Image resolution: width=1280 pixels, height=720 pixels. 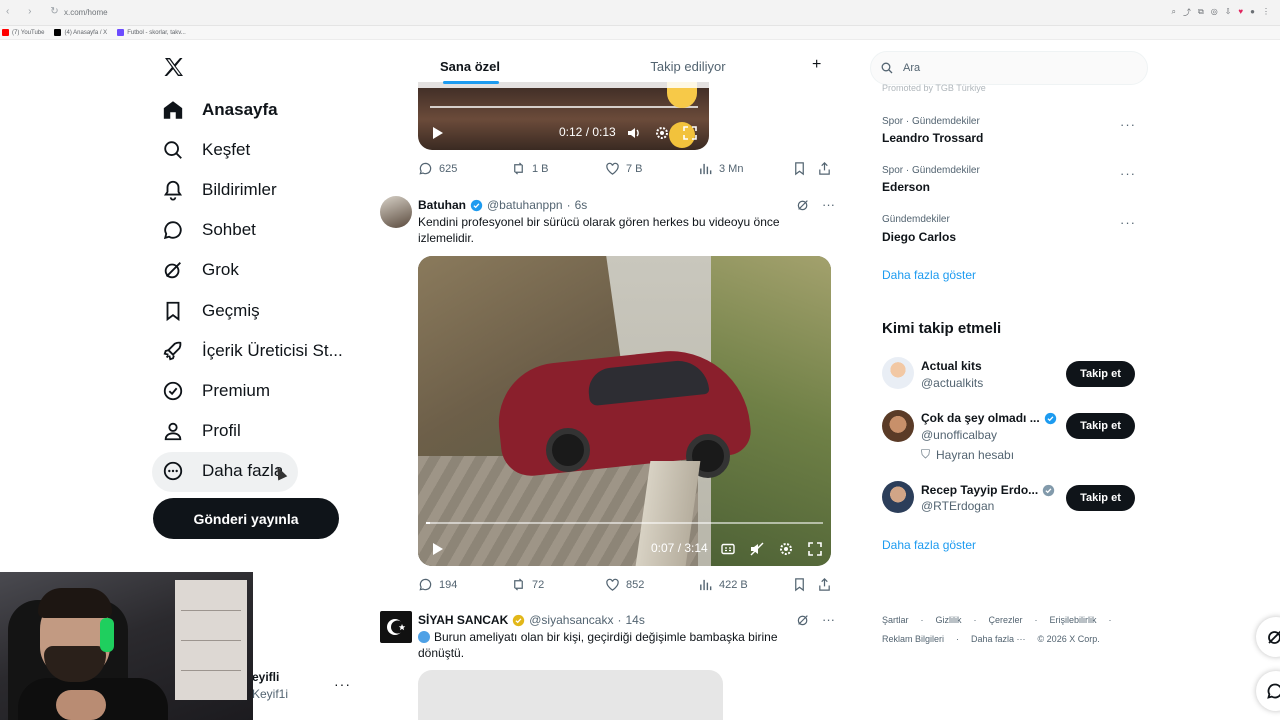 I want to click on sidebar-item-more: Daha fazla, so click(x=222, y=471).